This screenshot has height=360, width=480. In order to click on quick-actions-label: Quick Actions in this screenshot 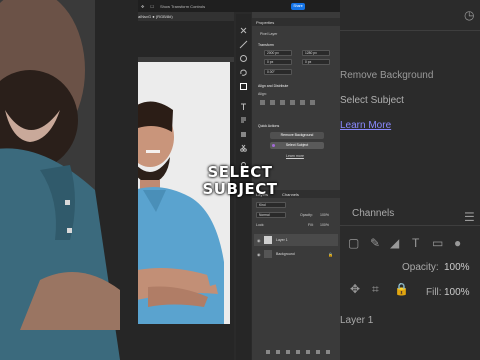, I will do `click(268, 126)`.